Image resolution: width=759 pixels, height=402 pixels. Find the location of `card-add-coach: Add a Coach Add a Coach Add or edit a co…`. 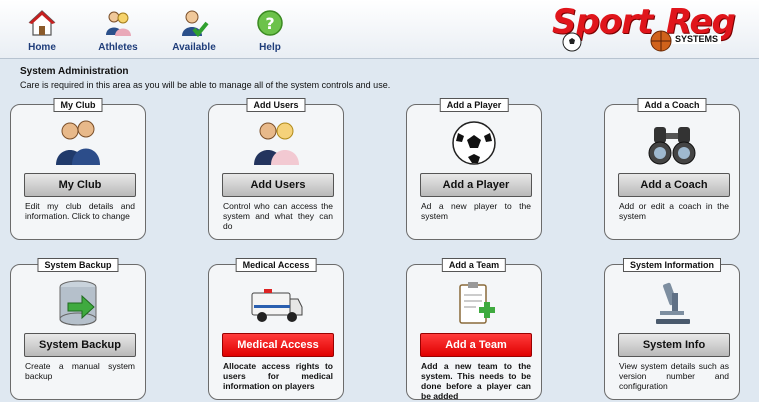

card-add-coach: Add a Coach Add a Coach Add or edit a co… is located at coordinates (672, 169).